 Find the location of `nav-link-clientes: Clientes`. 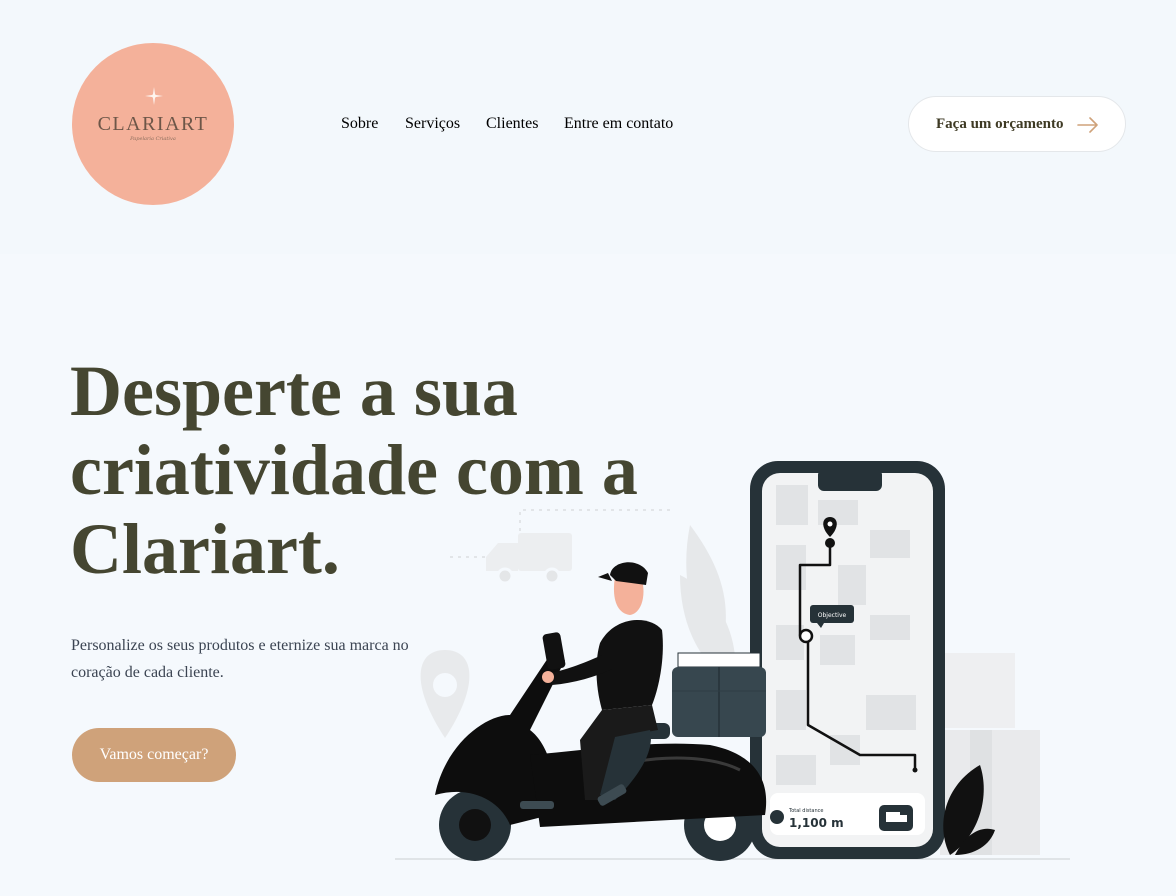

nav-link-clientes: Clientes is located at coordinates (512, 124).